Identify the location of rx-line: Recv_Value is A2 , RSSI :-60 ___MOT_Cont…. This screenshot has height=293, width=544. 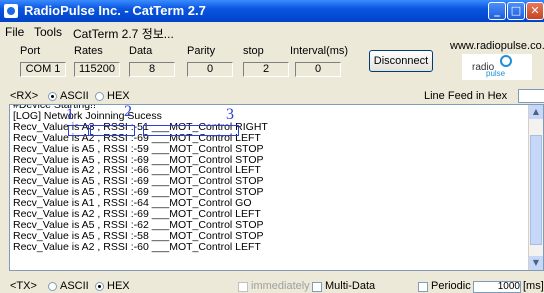
(137, 246).